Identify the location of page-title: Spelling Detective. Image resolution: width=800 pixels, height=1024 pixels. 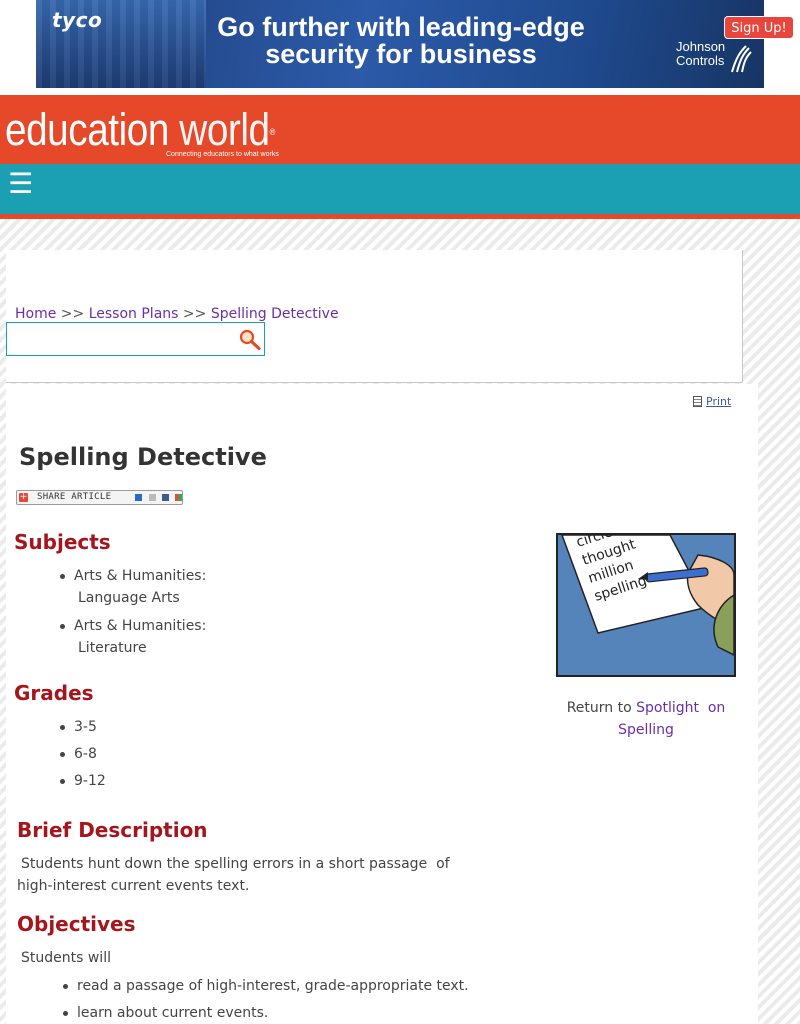
(143, 457).